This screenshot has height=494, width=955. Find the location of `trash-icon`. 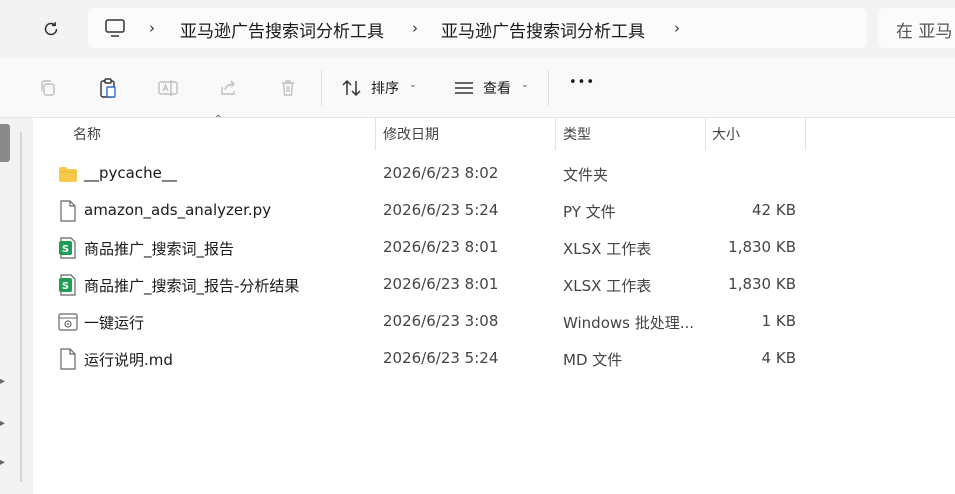

trash-icon is located at coordinates (288, 88).